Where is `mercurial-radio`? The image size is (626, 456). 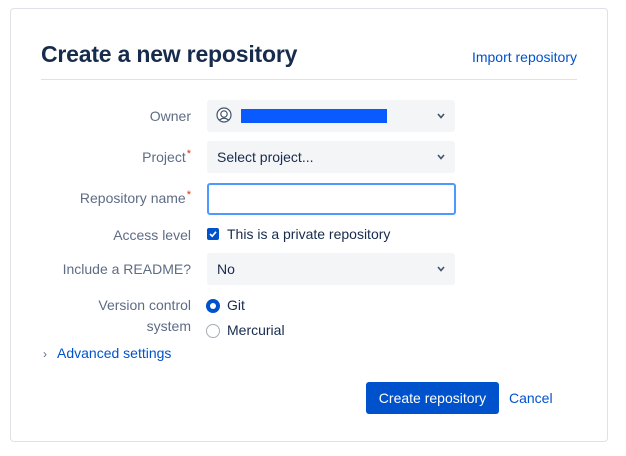 mercurial-radio is located at coordinates (213, 331).